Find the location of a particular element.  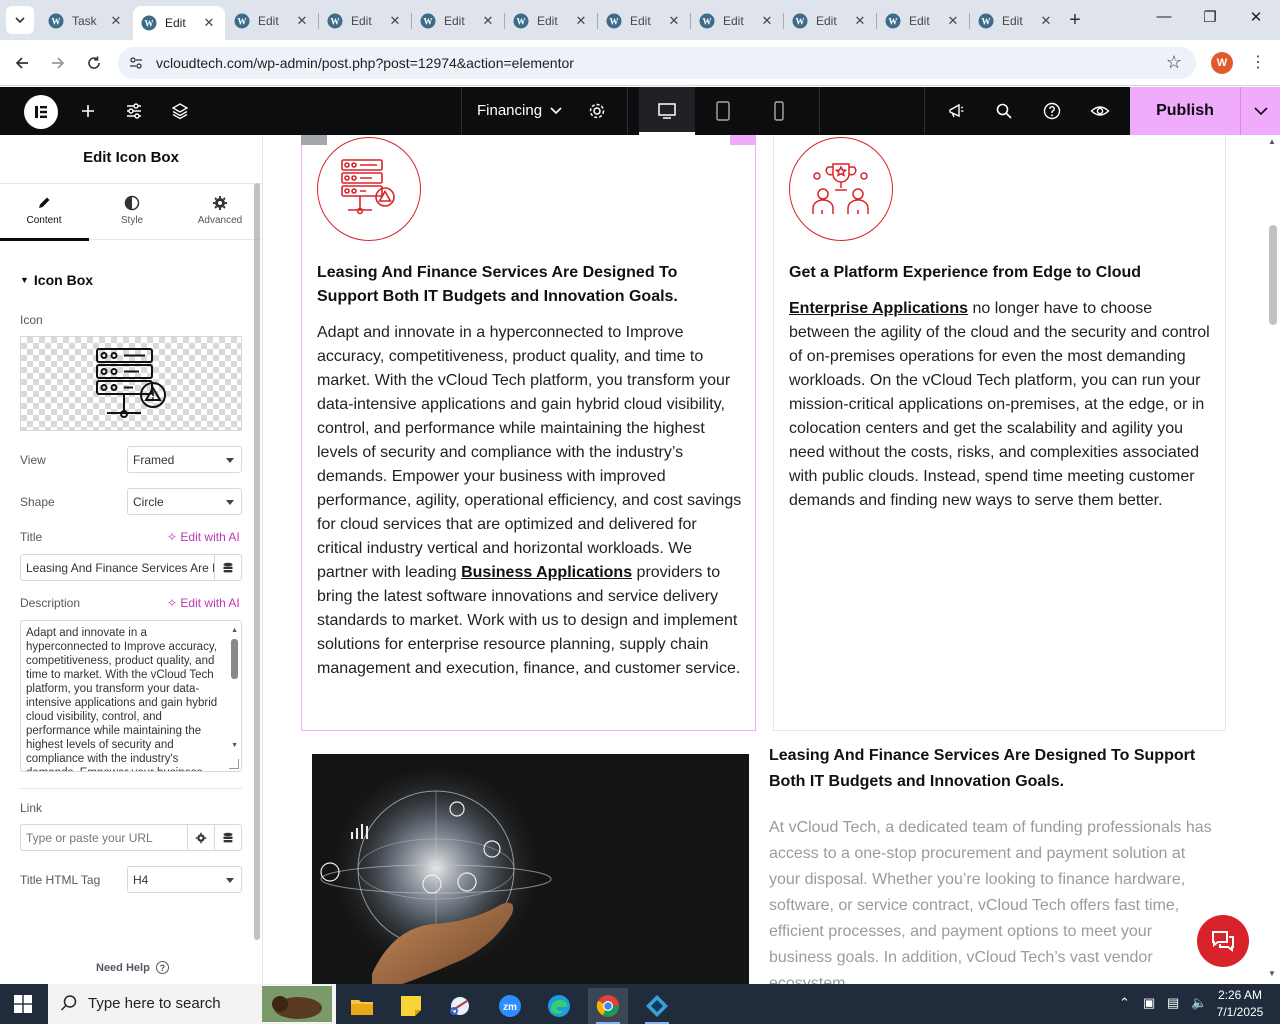

taskbar-snipping-tool-icon is located at coordinates (460, 1006).